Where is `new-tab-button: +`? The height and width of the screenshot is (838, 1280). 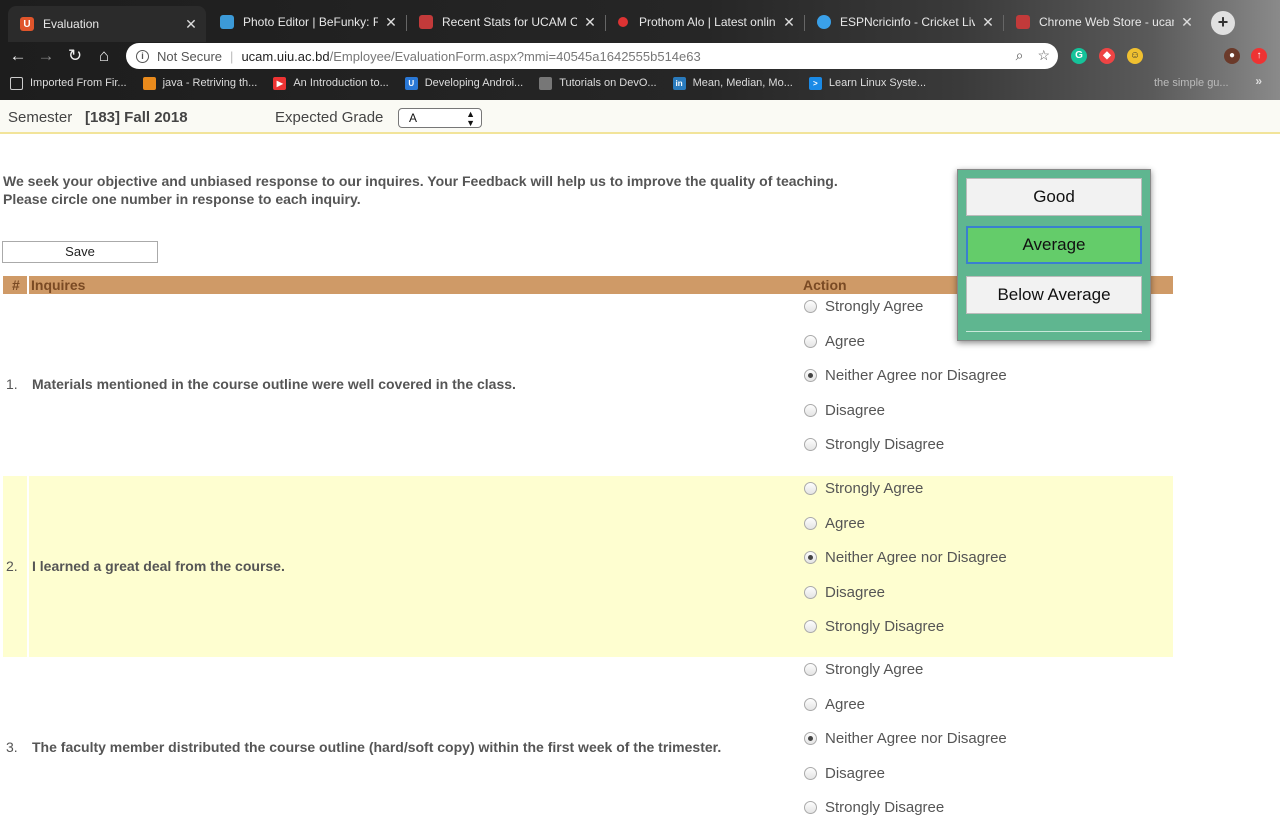
new-tab-button: + is located at coordinates (1223, 23).